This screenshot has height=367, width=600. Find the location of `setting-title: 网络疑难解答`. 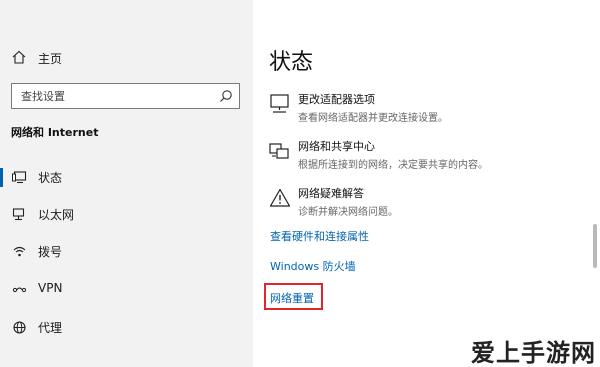

setting-title: 网络疑难解答 is located at coordinates (331, 193).